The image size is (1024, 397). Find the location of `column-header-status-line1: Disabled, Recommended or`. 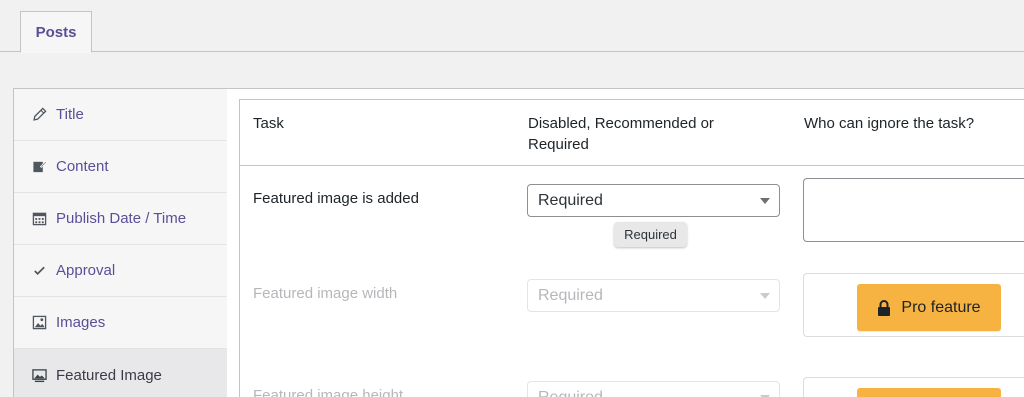

column-header-status-line1: Disabled, Recommended or is located at coordinates (621, 123).